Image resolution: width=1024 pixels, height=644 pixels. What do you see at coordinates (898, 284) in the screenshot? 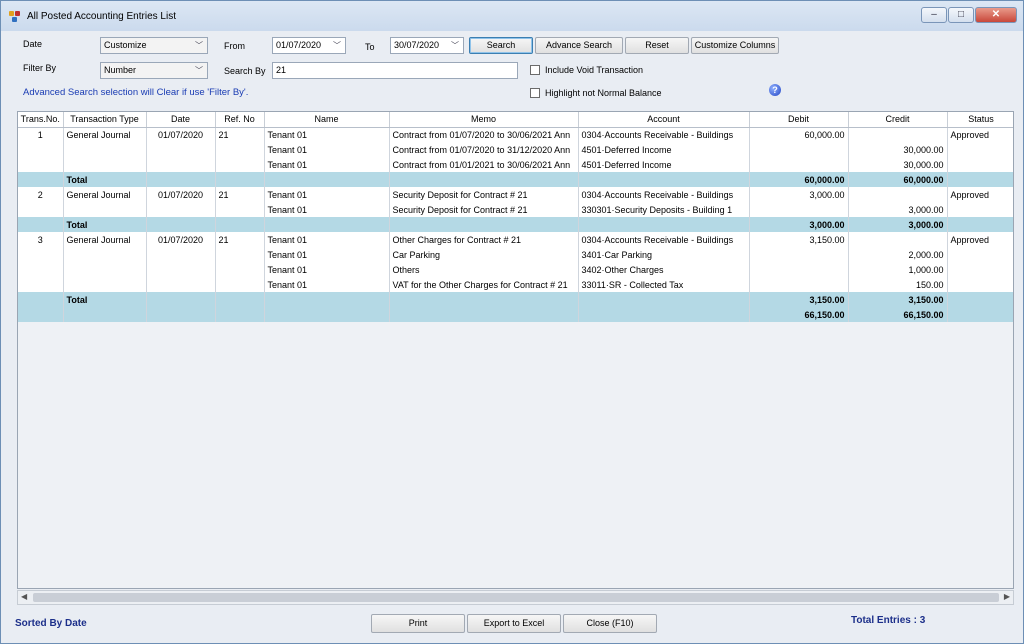
I see `cell-credit: 150.00` at bounding box center [898, 284].